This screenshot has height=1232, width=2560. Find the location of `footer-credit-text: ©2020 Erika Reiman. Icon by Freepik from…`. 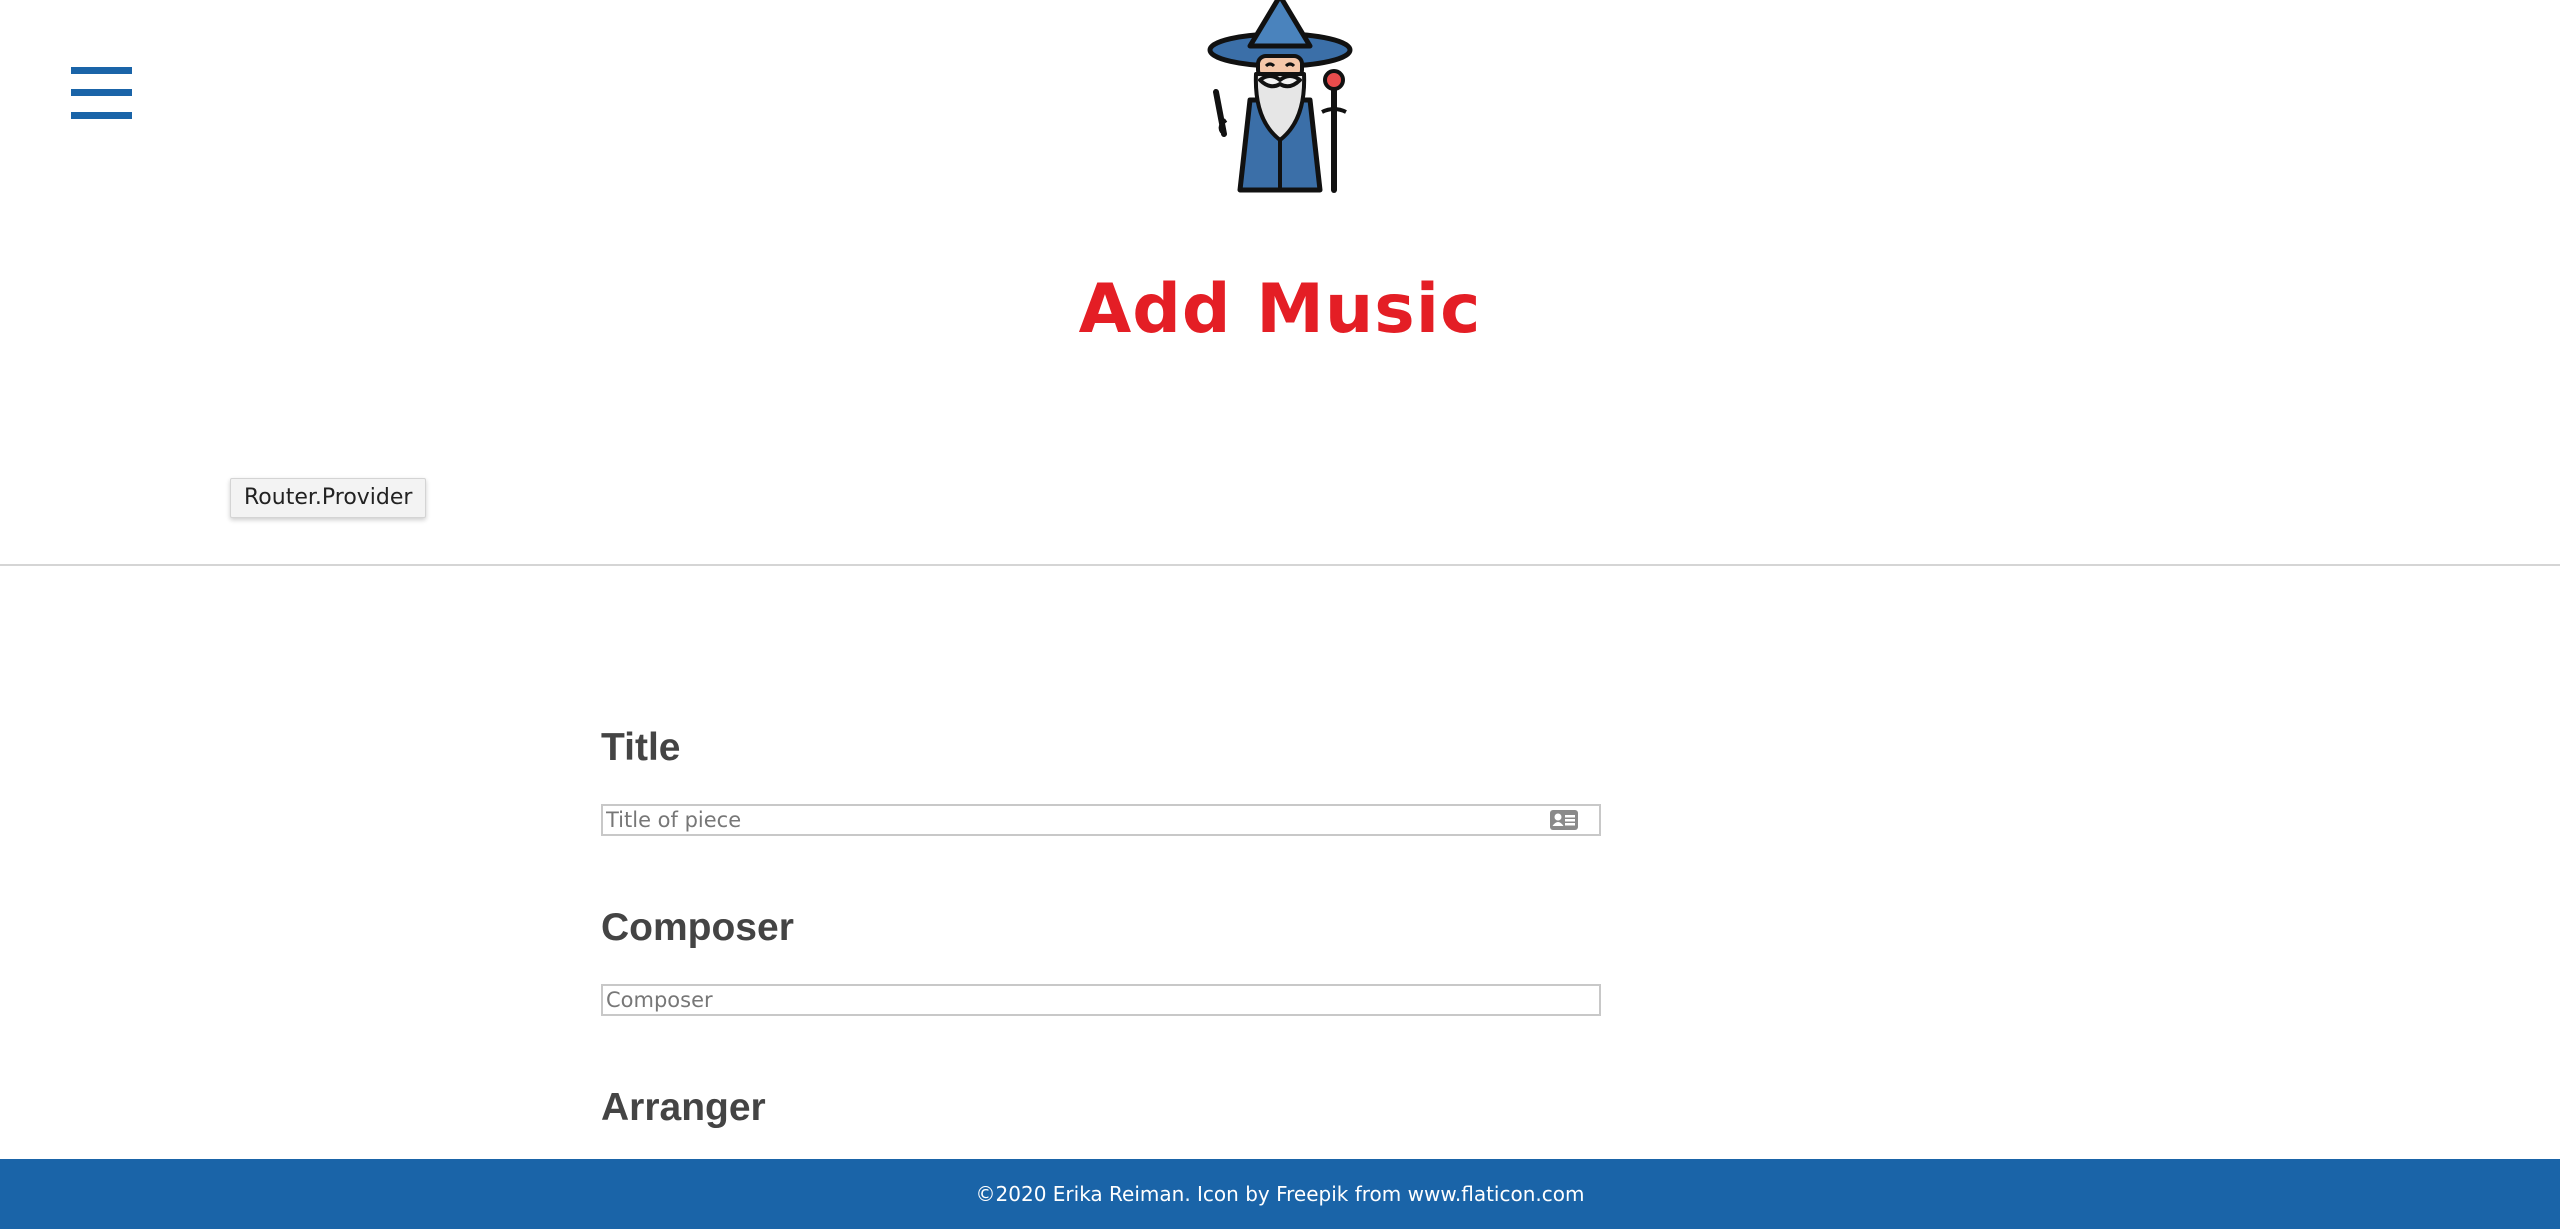

footer-credit-text: ©2020 Erika Reiman. Icon by Freepik from… is located at coordinates (1280, 1194).